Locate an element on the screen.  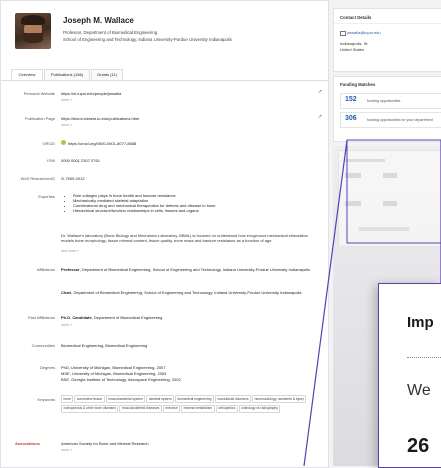
overlay-subtext: We is located at coordinates (419, 390).